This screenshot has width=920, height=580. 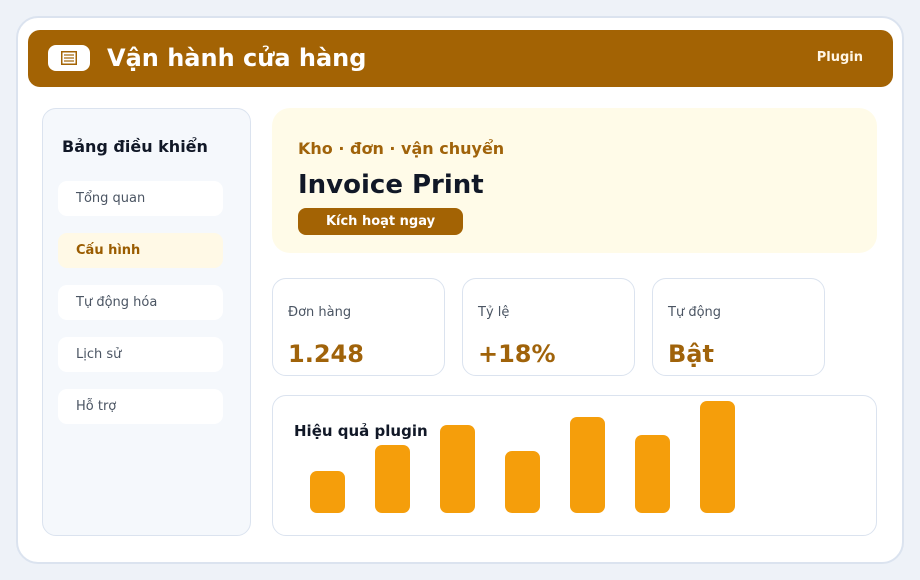 What do you see at coordinates (494, 312) in the screenshot?
I see `stat-label: Tỷ lệ` at bounding box center [494, 312].